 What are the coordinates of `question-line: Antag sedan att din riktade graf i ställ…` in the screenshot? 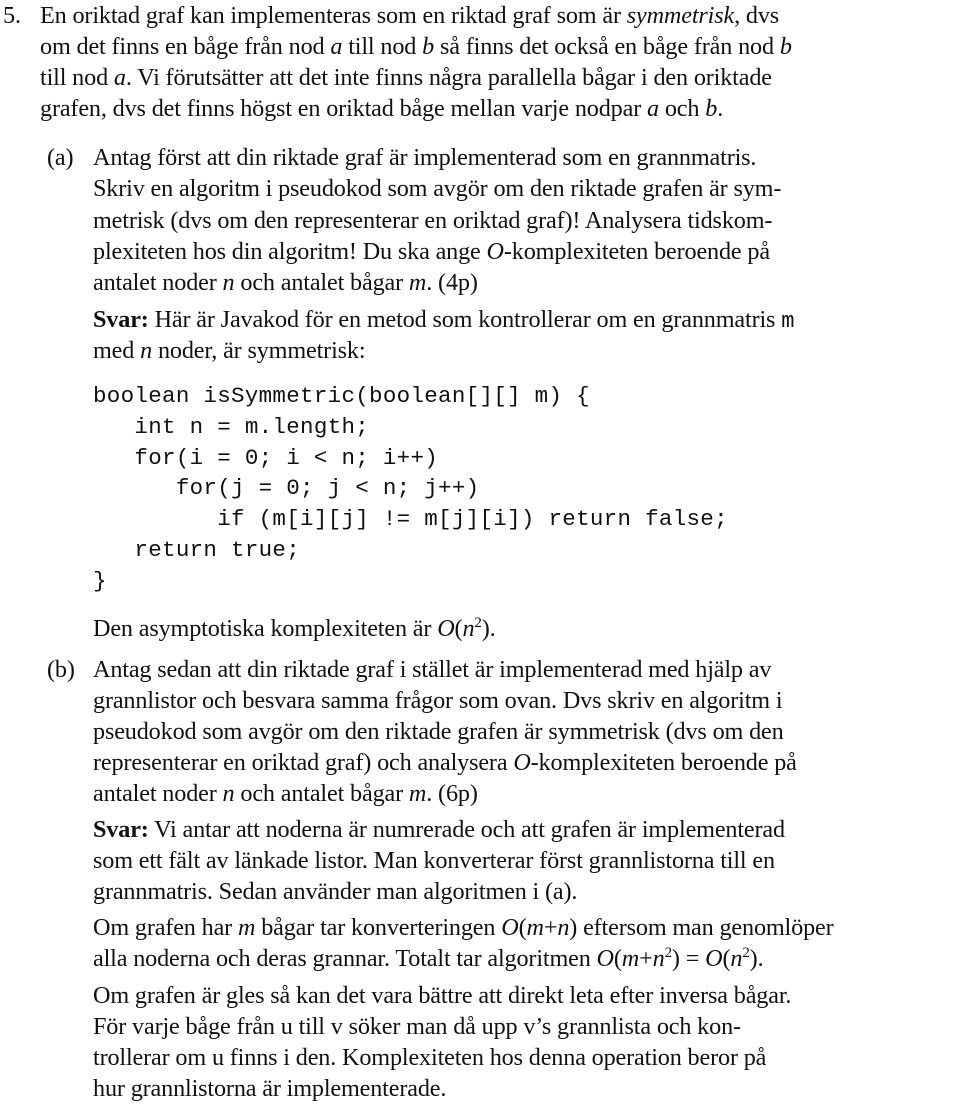 It's located at (432, 670).